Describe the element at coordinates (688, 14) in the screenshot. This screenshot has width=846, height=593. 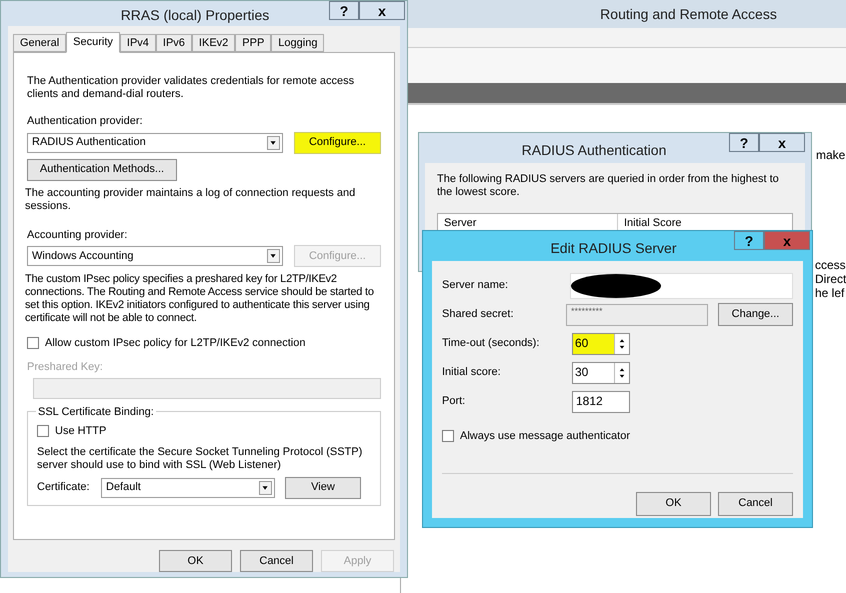
I see `window-title: Routing and Remote Access` at that location.